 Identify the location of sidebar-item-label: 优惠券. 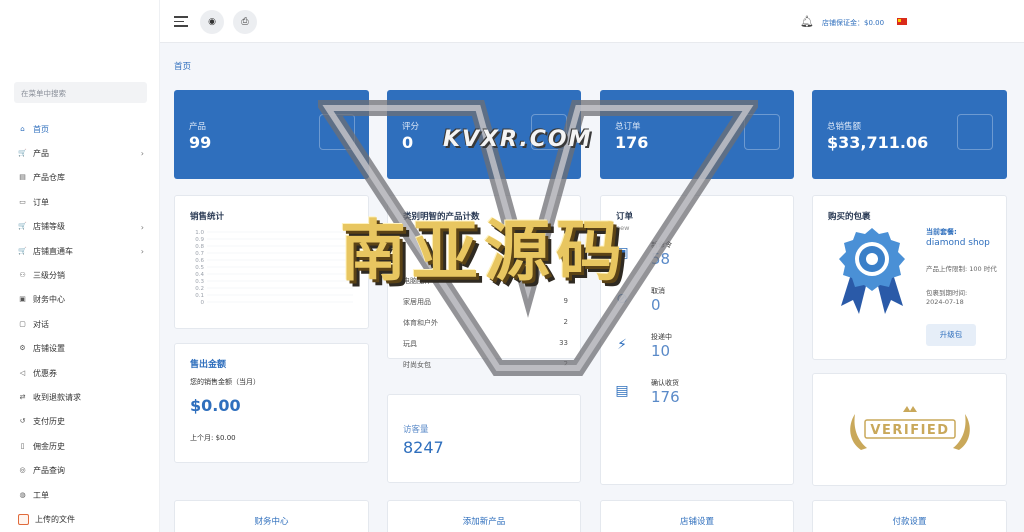
(45, 373).